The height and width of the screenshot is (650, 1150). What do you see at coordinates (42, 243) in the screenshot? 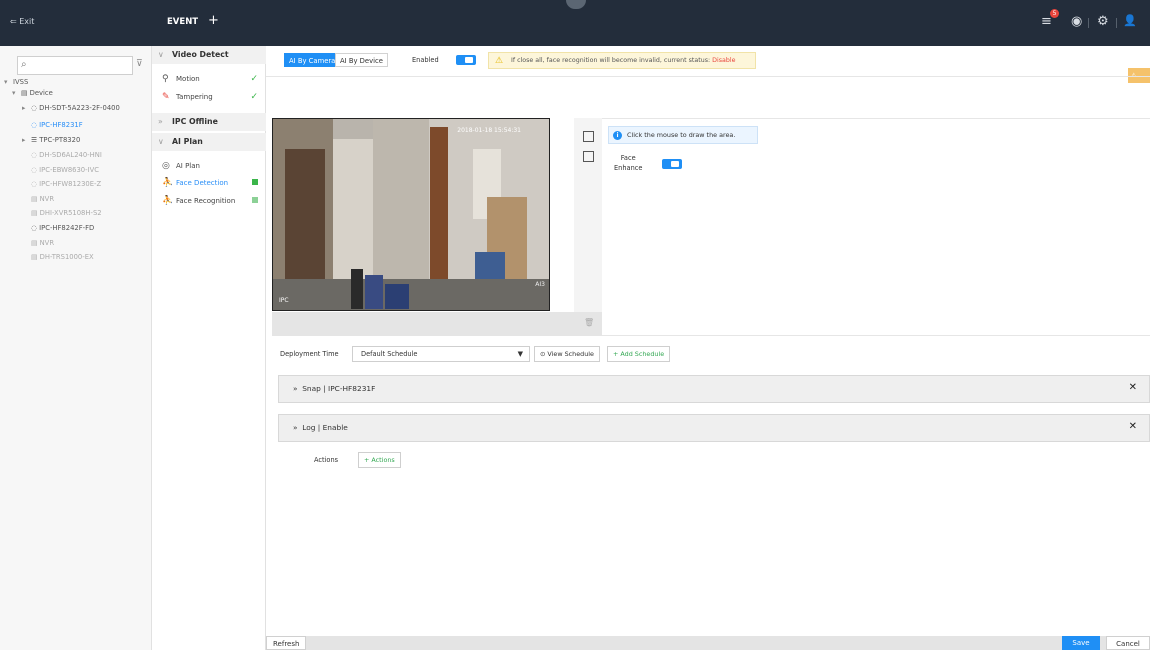
I see `tree-node-device-10: ▤ NVR` at bounding box center [42, 243].